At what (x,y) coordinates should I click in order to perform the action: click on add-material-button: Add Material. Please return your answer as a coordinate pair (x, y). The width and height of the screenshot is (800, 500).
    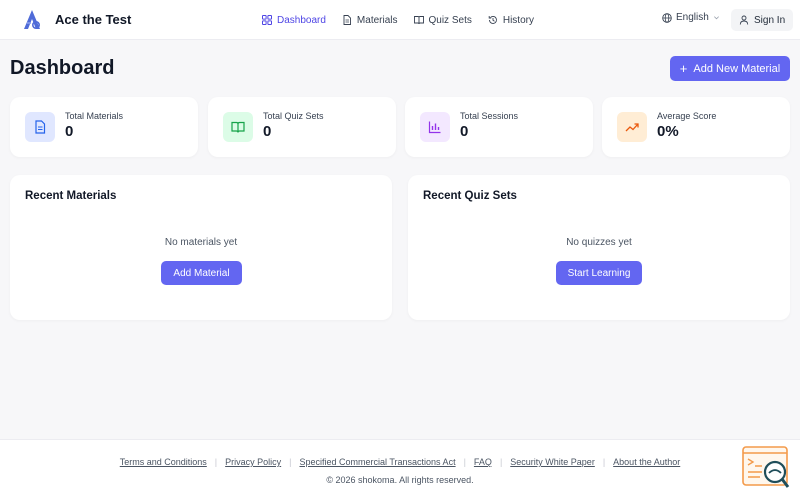
    Looking at the image, I should click on (201, 273).